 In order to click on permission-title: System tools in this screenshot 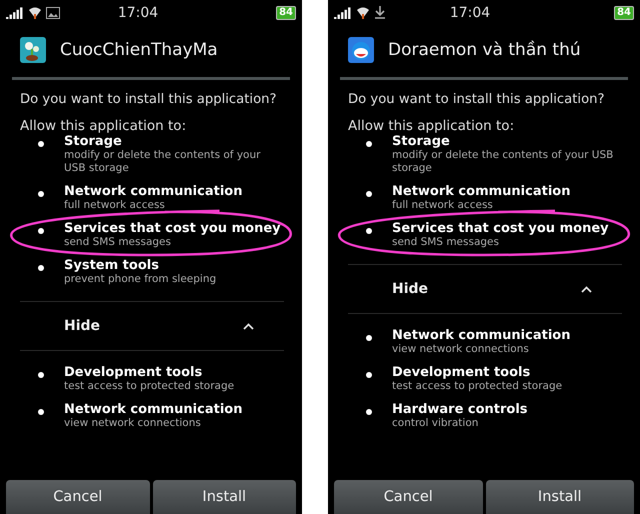, I will do `click(112, 265)`.